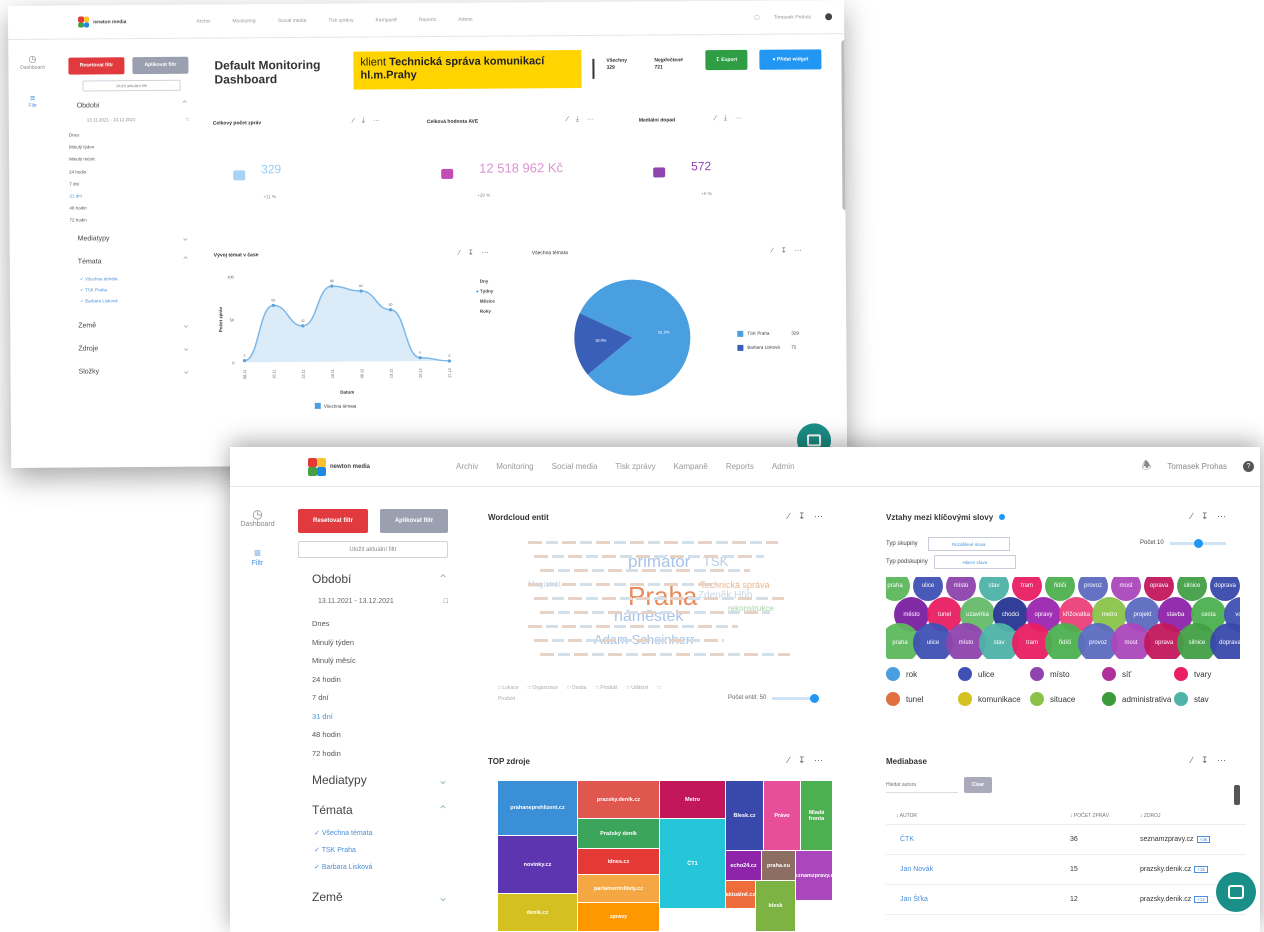  What do you see at coordinates (1138, 674) in the screenshot?
I see `legend-item: síť` at bounding box center [1138, 674].